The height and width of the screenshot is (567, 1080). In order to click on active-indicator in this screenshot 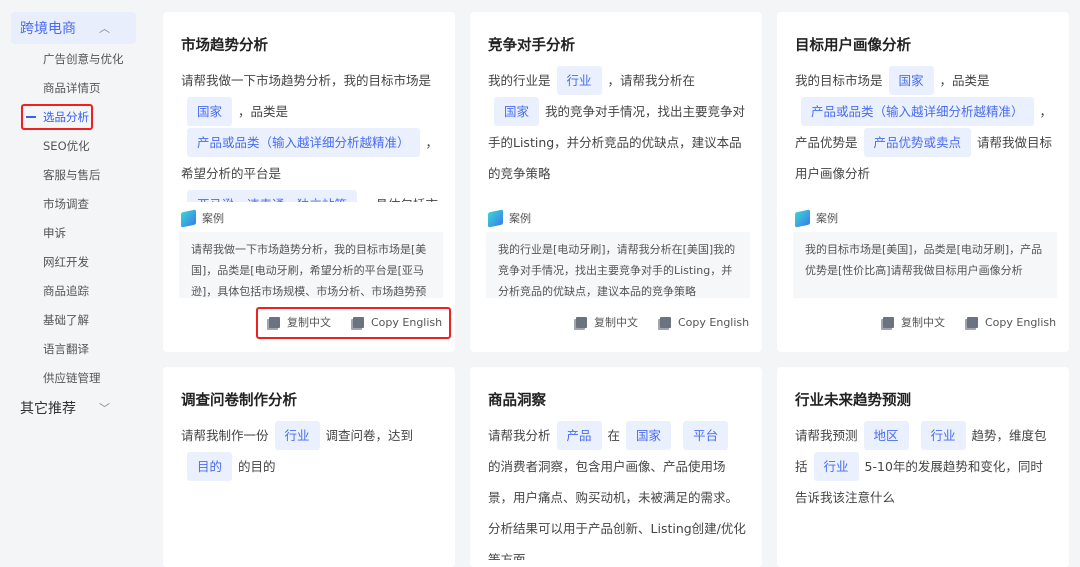, I will do `click(31, 117)`.